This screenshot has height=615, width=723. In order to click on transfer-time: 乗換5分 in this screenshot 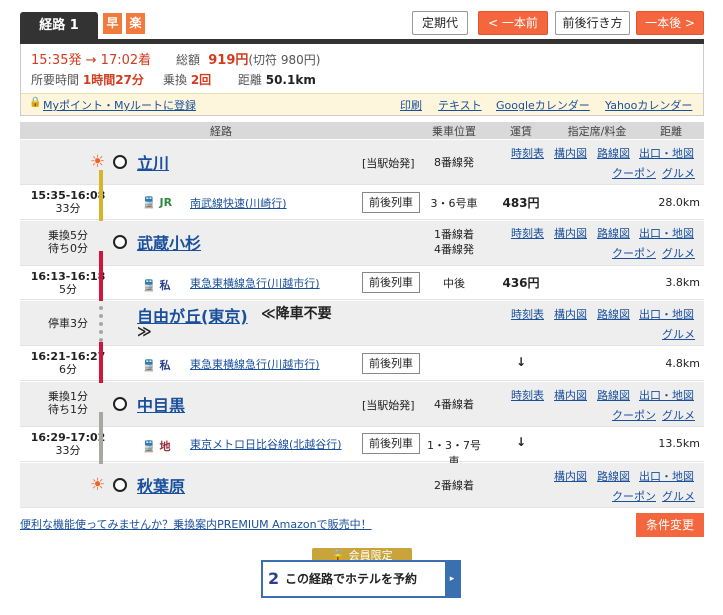, I will do `click(68, 235)`.